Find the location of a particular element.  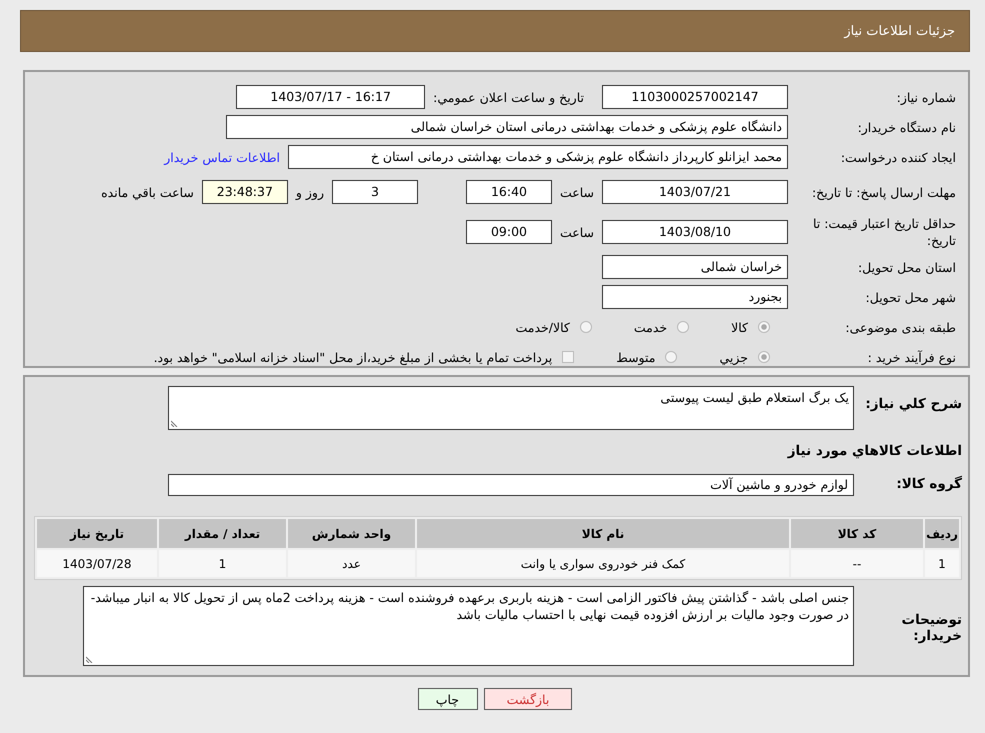

description-text: یک برگ استعلام طبق لیست پیوستی is located at coordinates (754, 397).